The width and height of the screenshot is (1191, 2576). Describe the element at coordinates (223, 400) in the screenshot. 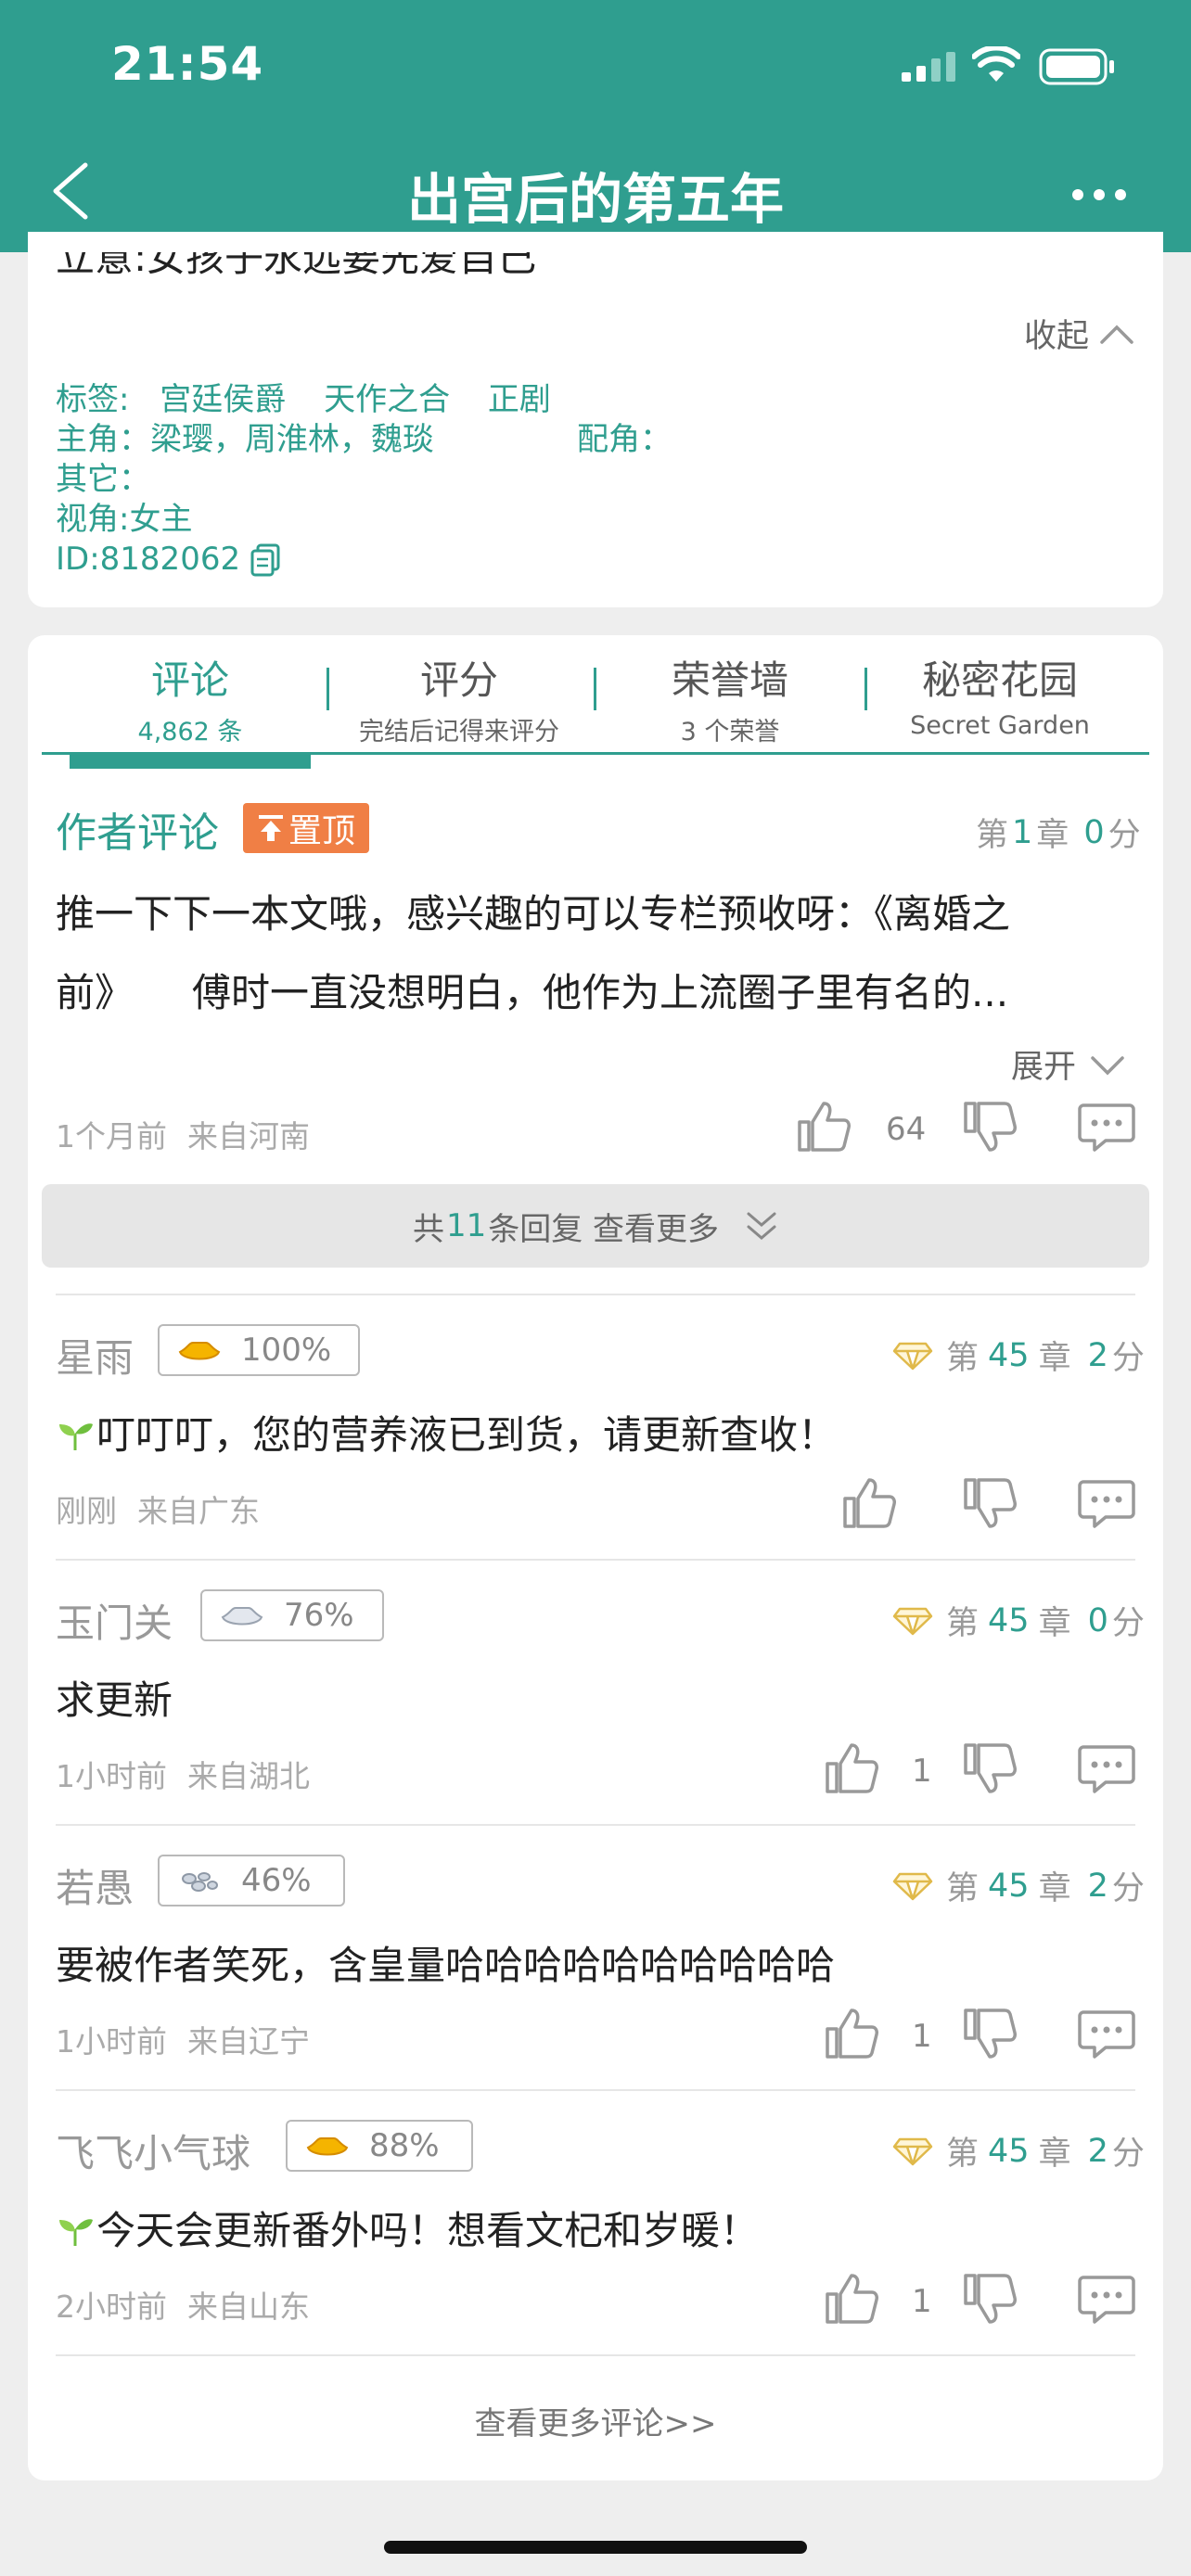

I see `tag-item: 宫廷侯爵` at that location.